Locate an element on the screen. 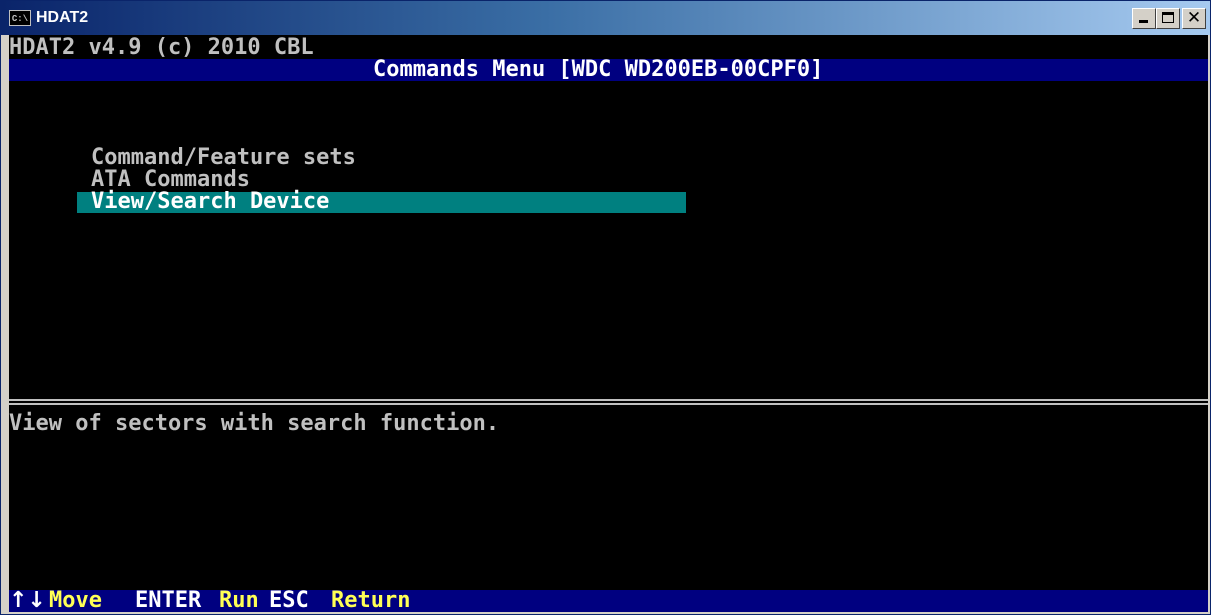  app-version: HDAT2 v4.9 (c) 2010 CBL is located at coordinates (161, 47).